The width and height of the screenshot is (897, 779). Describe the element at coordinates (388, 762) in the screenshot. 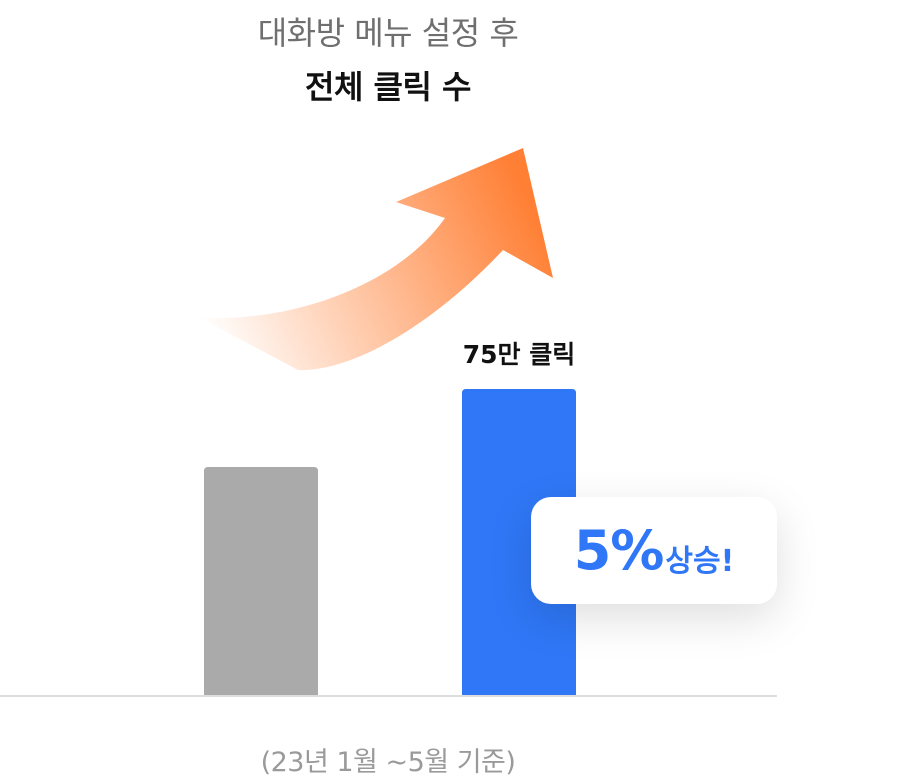

I see `date-range-footnote: (23년 1월 ~5월 기준)` at that location.